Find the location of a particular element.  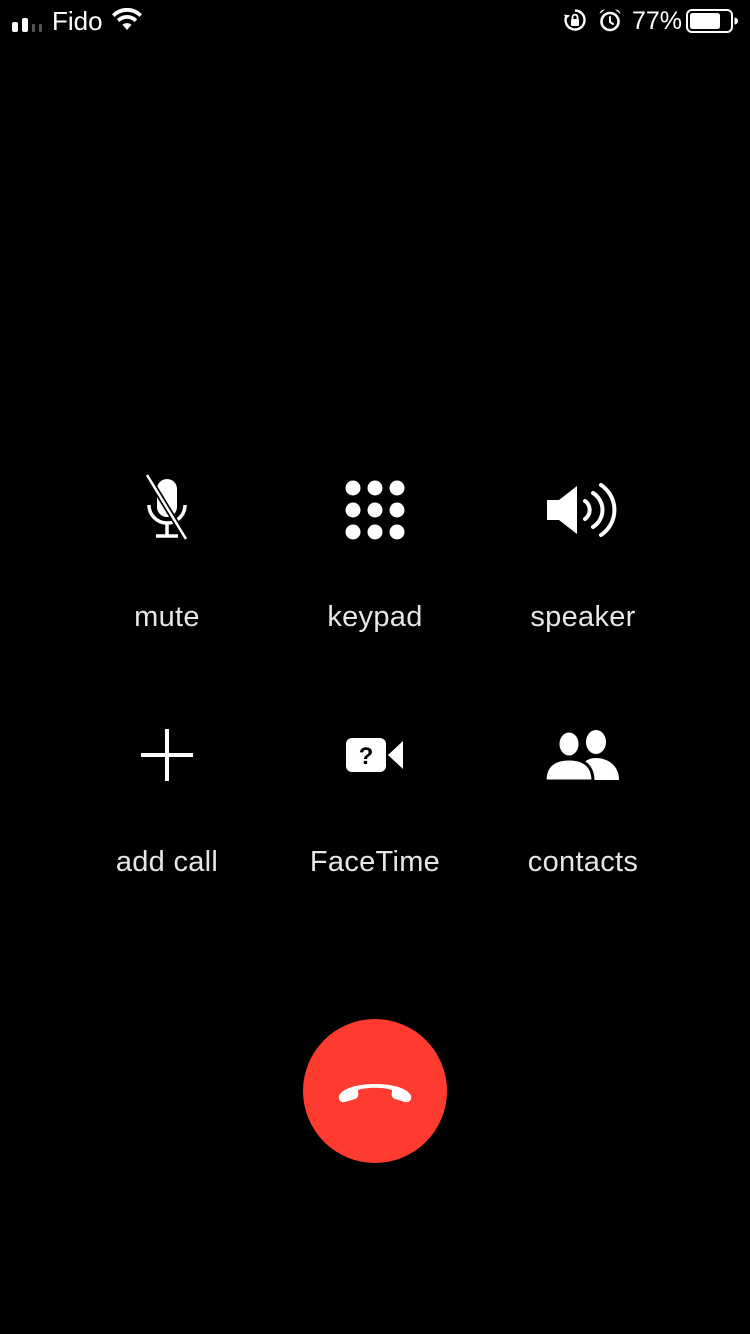

keypad-button: keypad is located at coordinates (375, 555).